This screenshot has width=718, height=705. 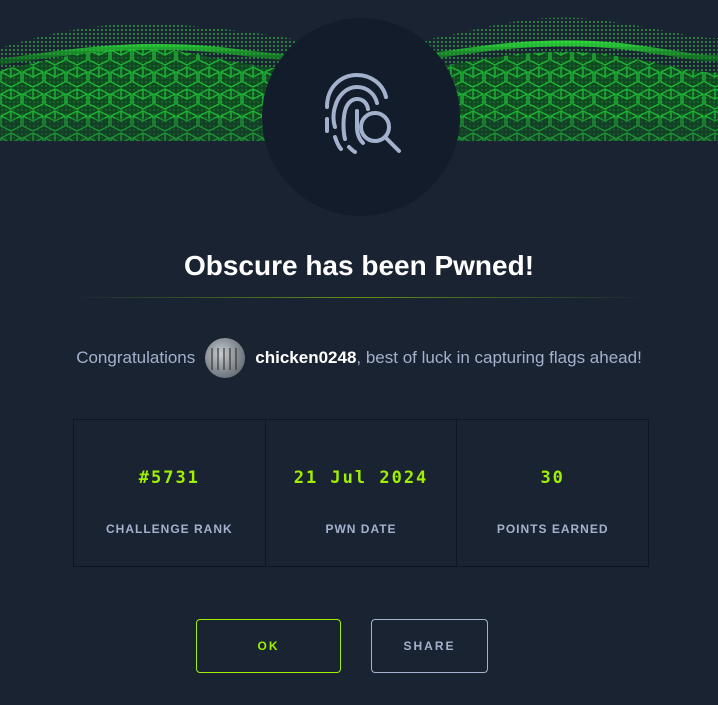 What do you see at coordinates (169, 529) in the screenshot?
I see `stat-label: CHALLENGE RANK` at bounding box center [169, 529].